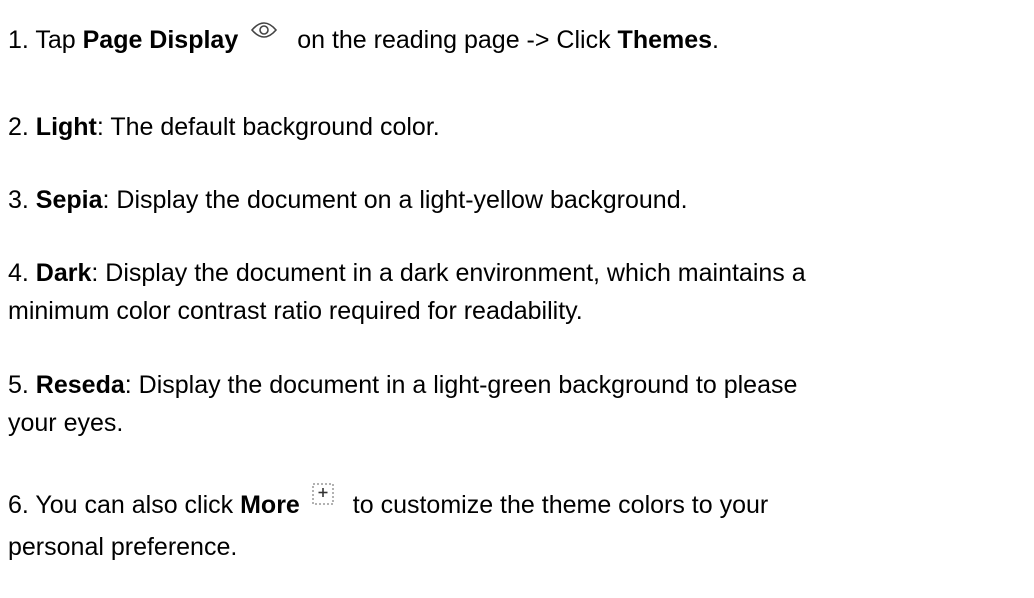  What do you see at coordinates (454, 40) in the screenshot?
I see `step-text: on the reading page -> Click` at bounding box center [454, 40].